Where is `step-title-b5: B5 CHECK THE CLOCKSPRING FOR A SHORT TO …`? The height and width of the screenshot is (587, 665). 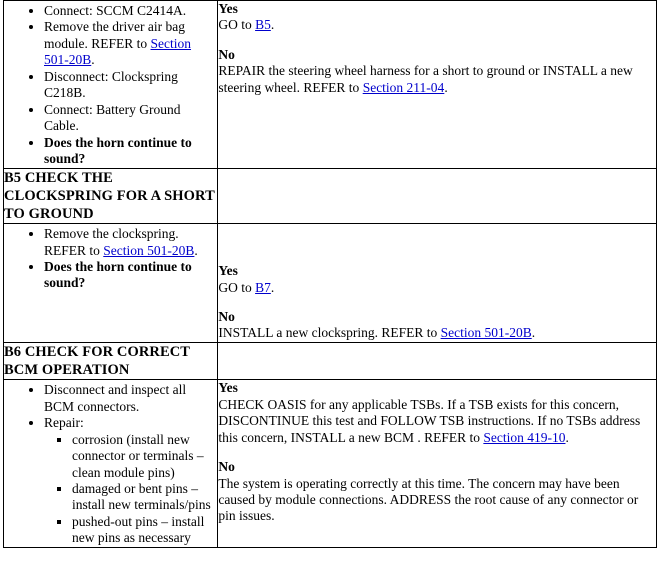
step-title-b5: B5 CHECK THE CLOCKSPRING FOR A SHORT TO … is located at coordinates (110, 196).